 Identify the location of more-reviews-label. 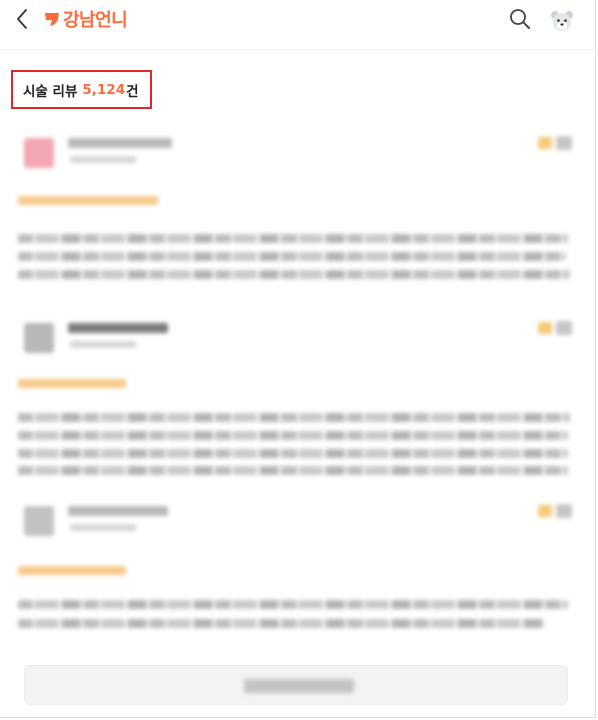
(299, 686).